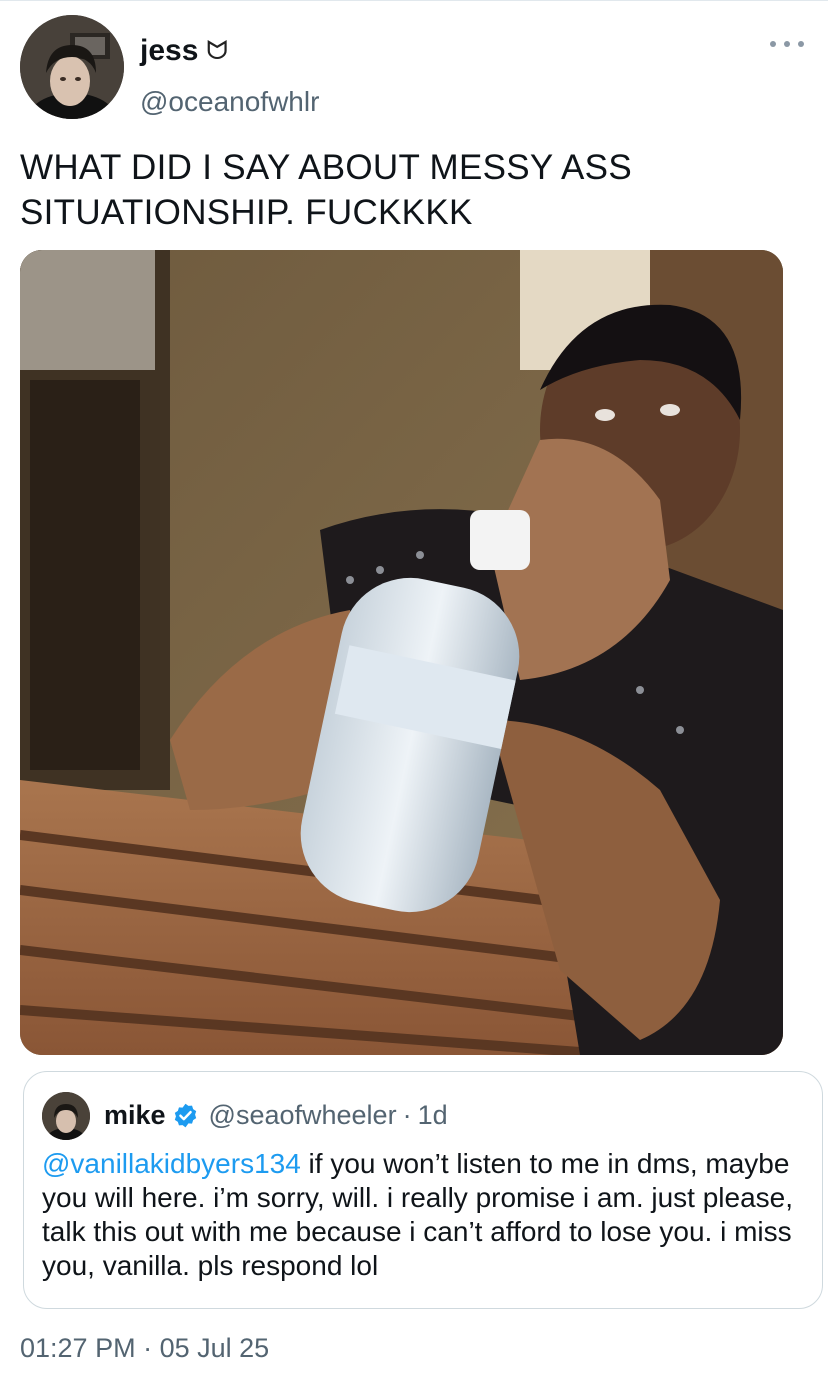 Image resolution: width=828 pixels, height=1385 pixels. I want to click on verified-badge-icon, so click(185, 1115).